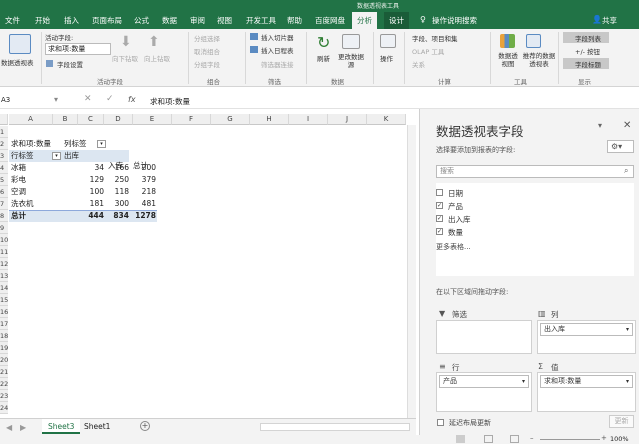 The height and width of the screenshot is (444, 639). Describe the element at coordinates (4, 252) in the screenshot. I see `row-header: 11` at that location.